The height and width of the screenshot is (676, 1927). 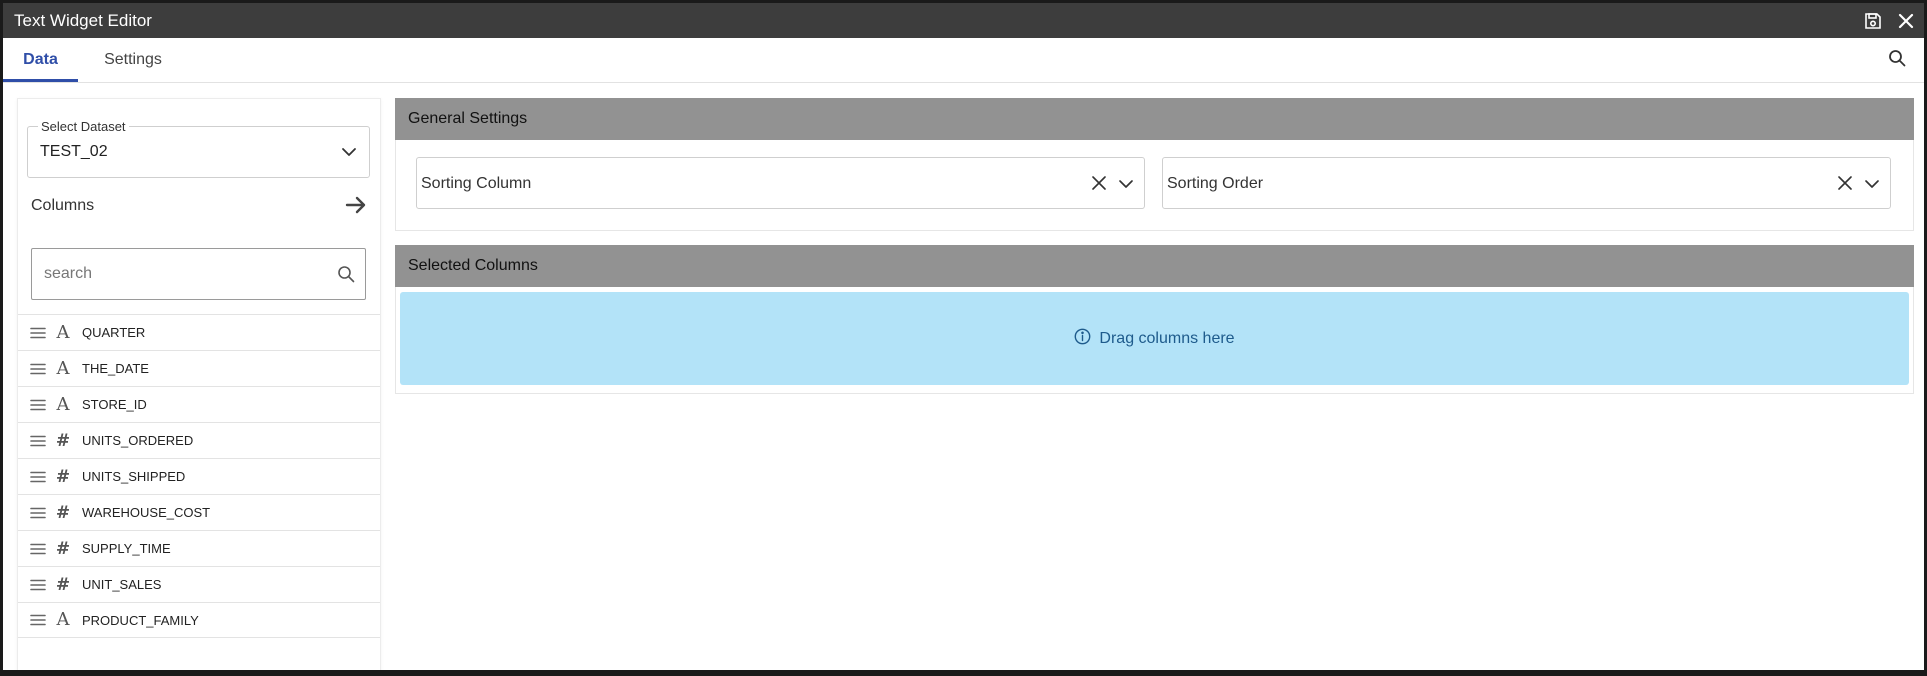 What do you see at coordinates (146, 512) in the screenshot?
I see `column-name: WAREHOUSE_COST` at bounding box center [146, 512].